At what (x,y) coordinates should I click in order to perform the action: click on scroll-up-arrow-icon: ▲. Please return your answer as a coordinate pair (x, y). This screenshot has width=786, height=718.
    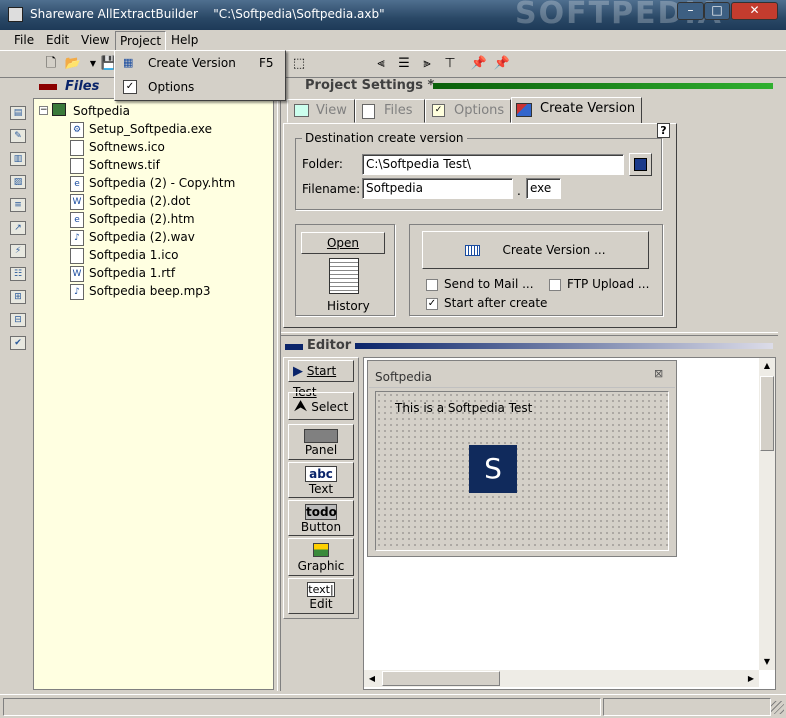
    Looking at the image, I should click on (767, 366).